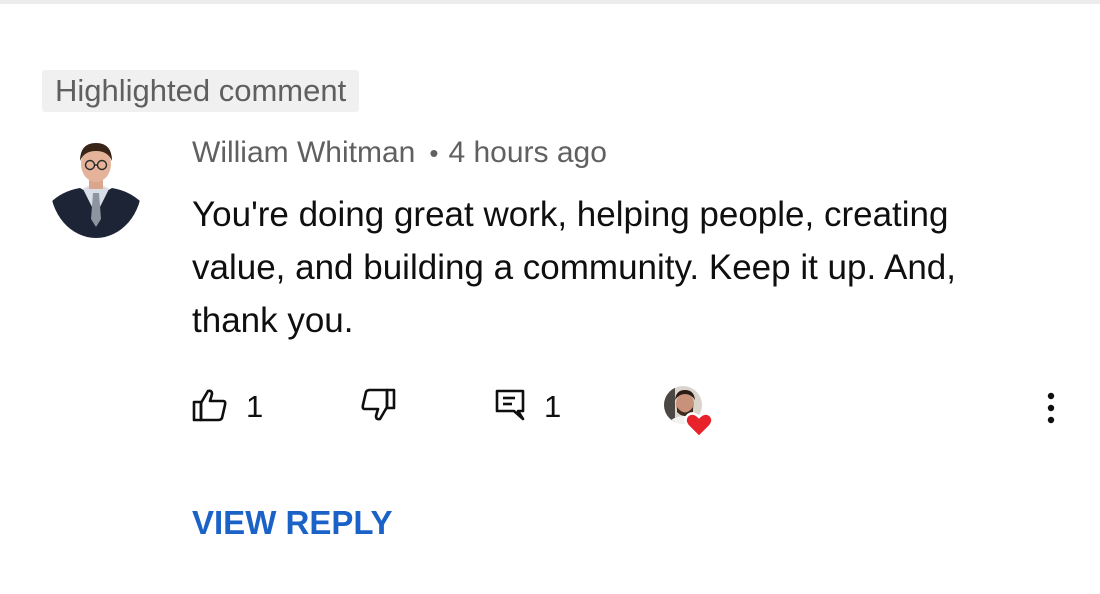 This screenshot has width=1100, height=594. Describe the element at coordinates (553, 406) in the screenshot. I see `reply-count: 1` at that location.